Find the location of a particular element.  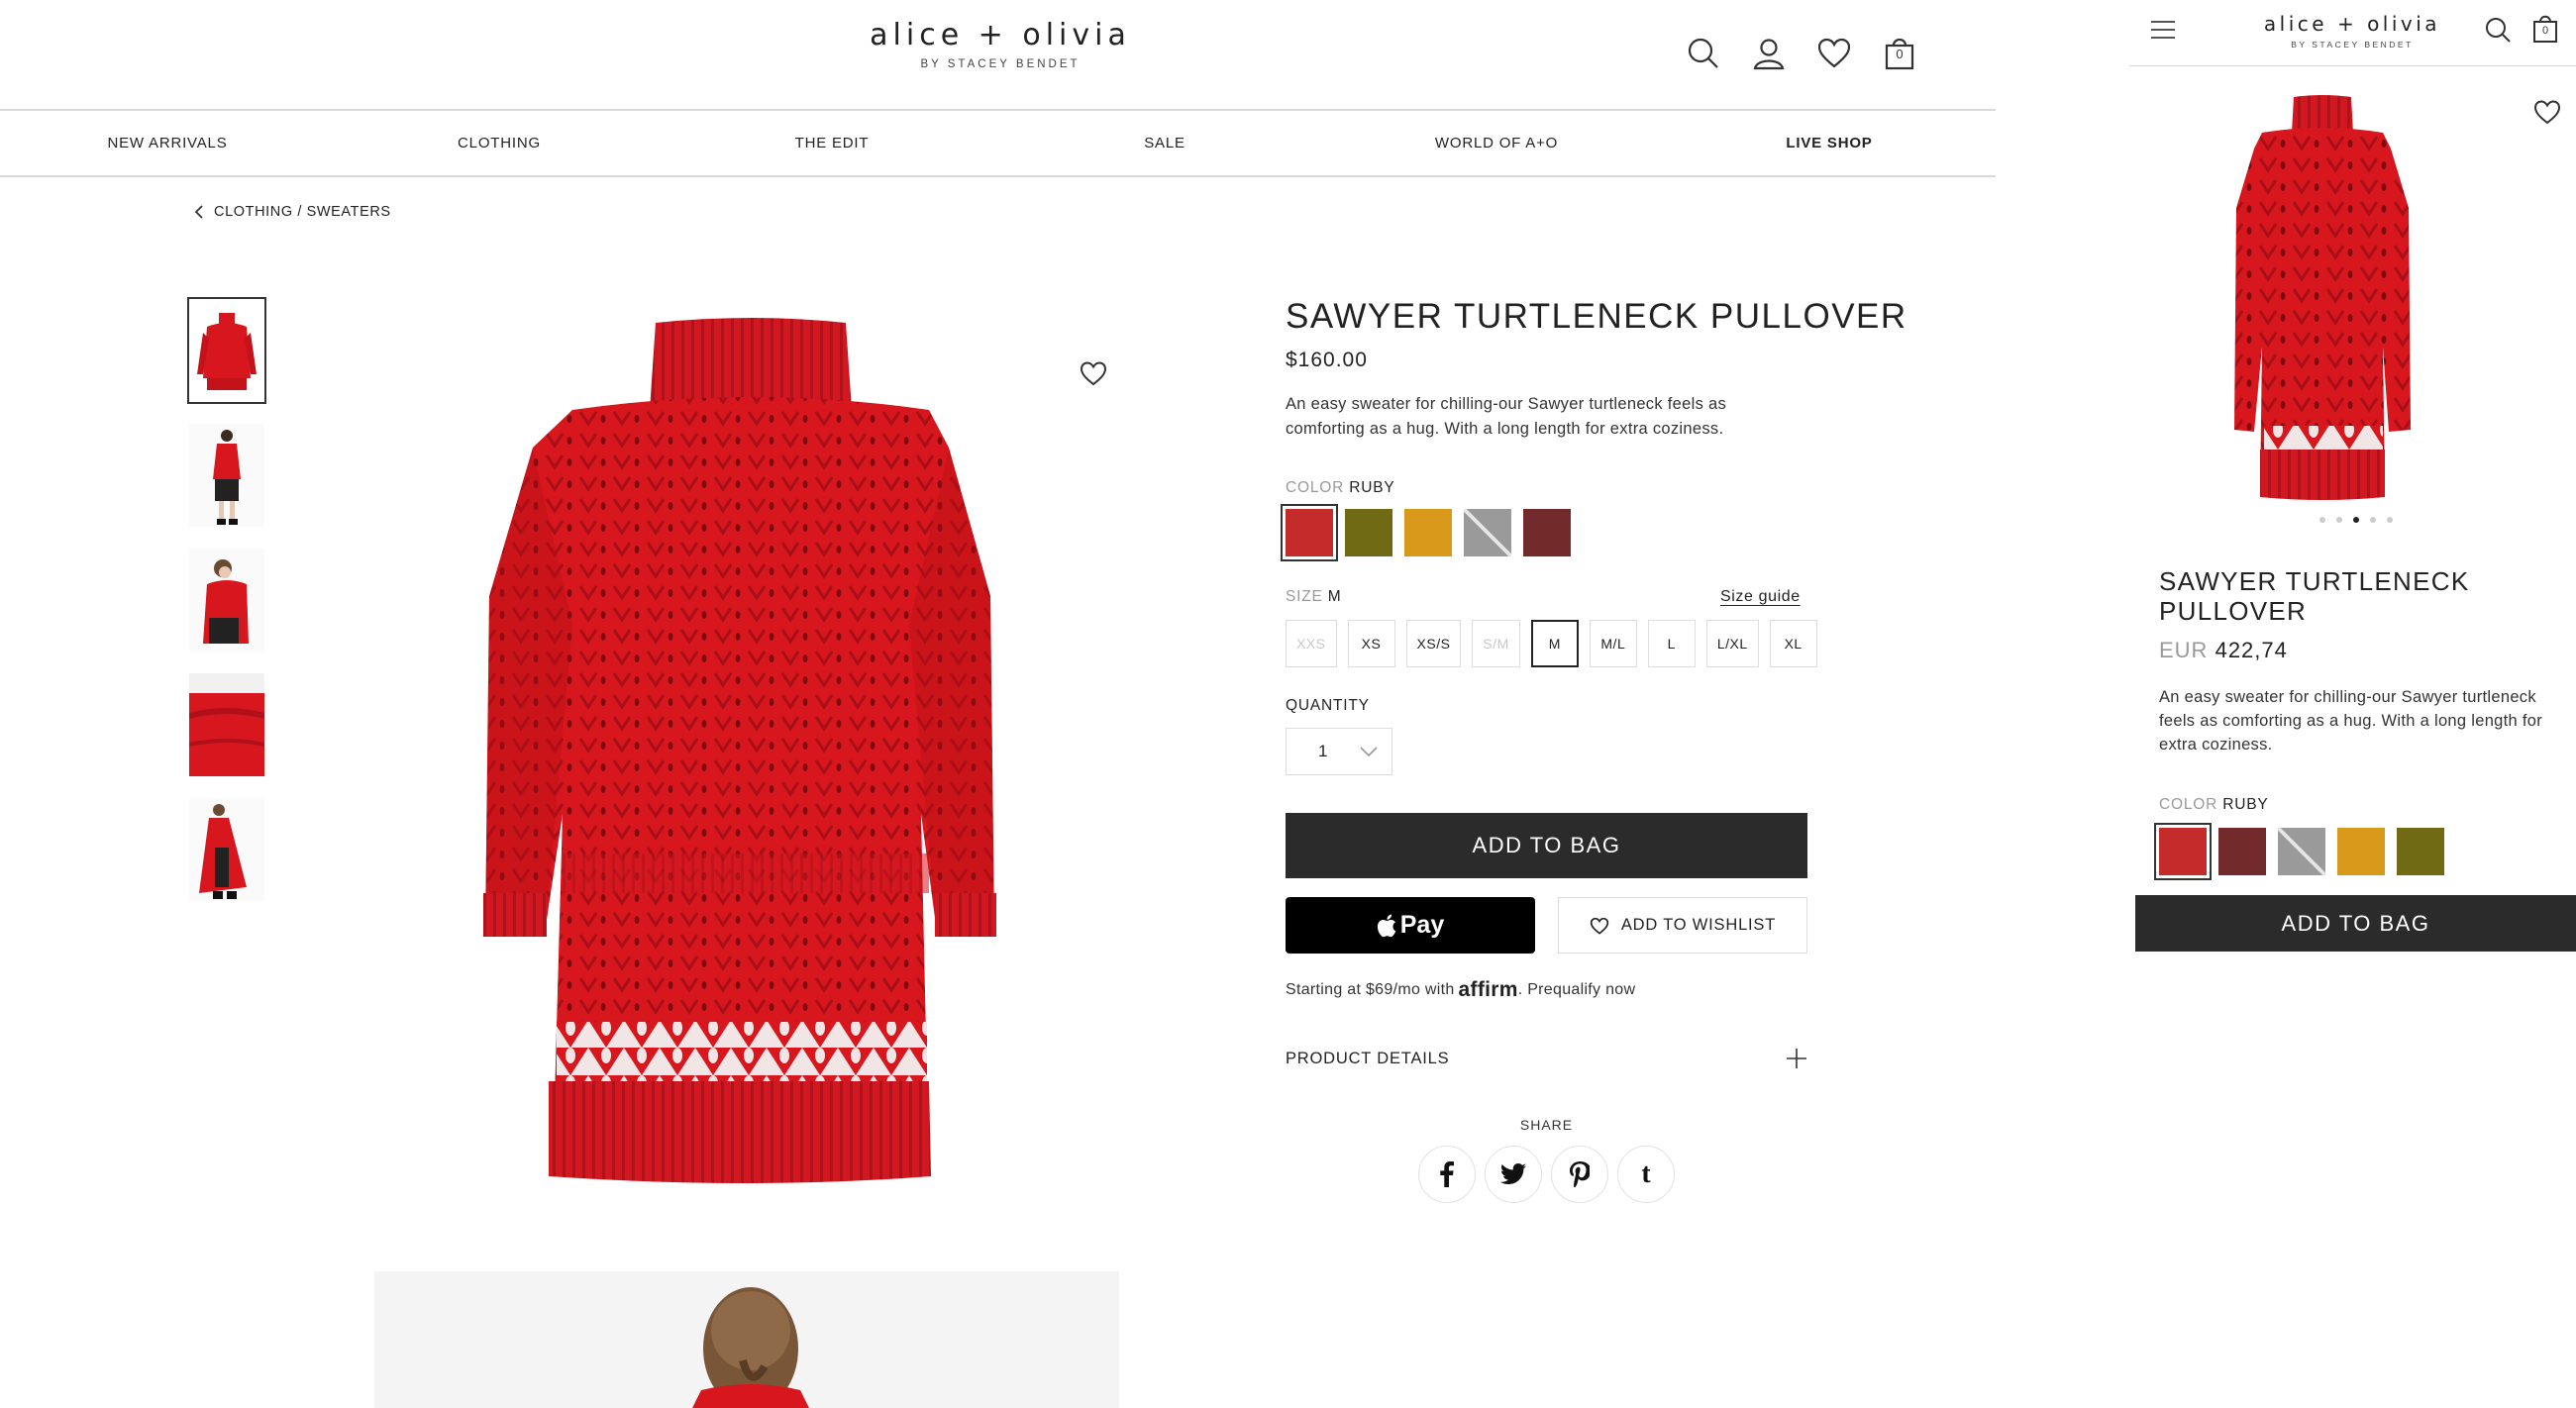

mobile-color-swatch-mustard is located at coordinates (2361, 852).